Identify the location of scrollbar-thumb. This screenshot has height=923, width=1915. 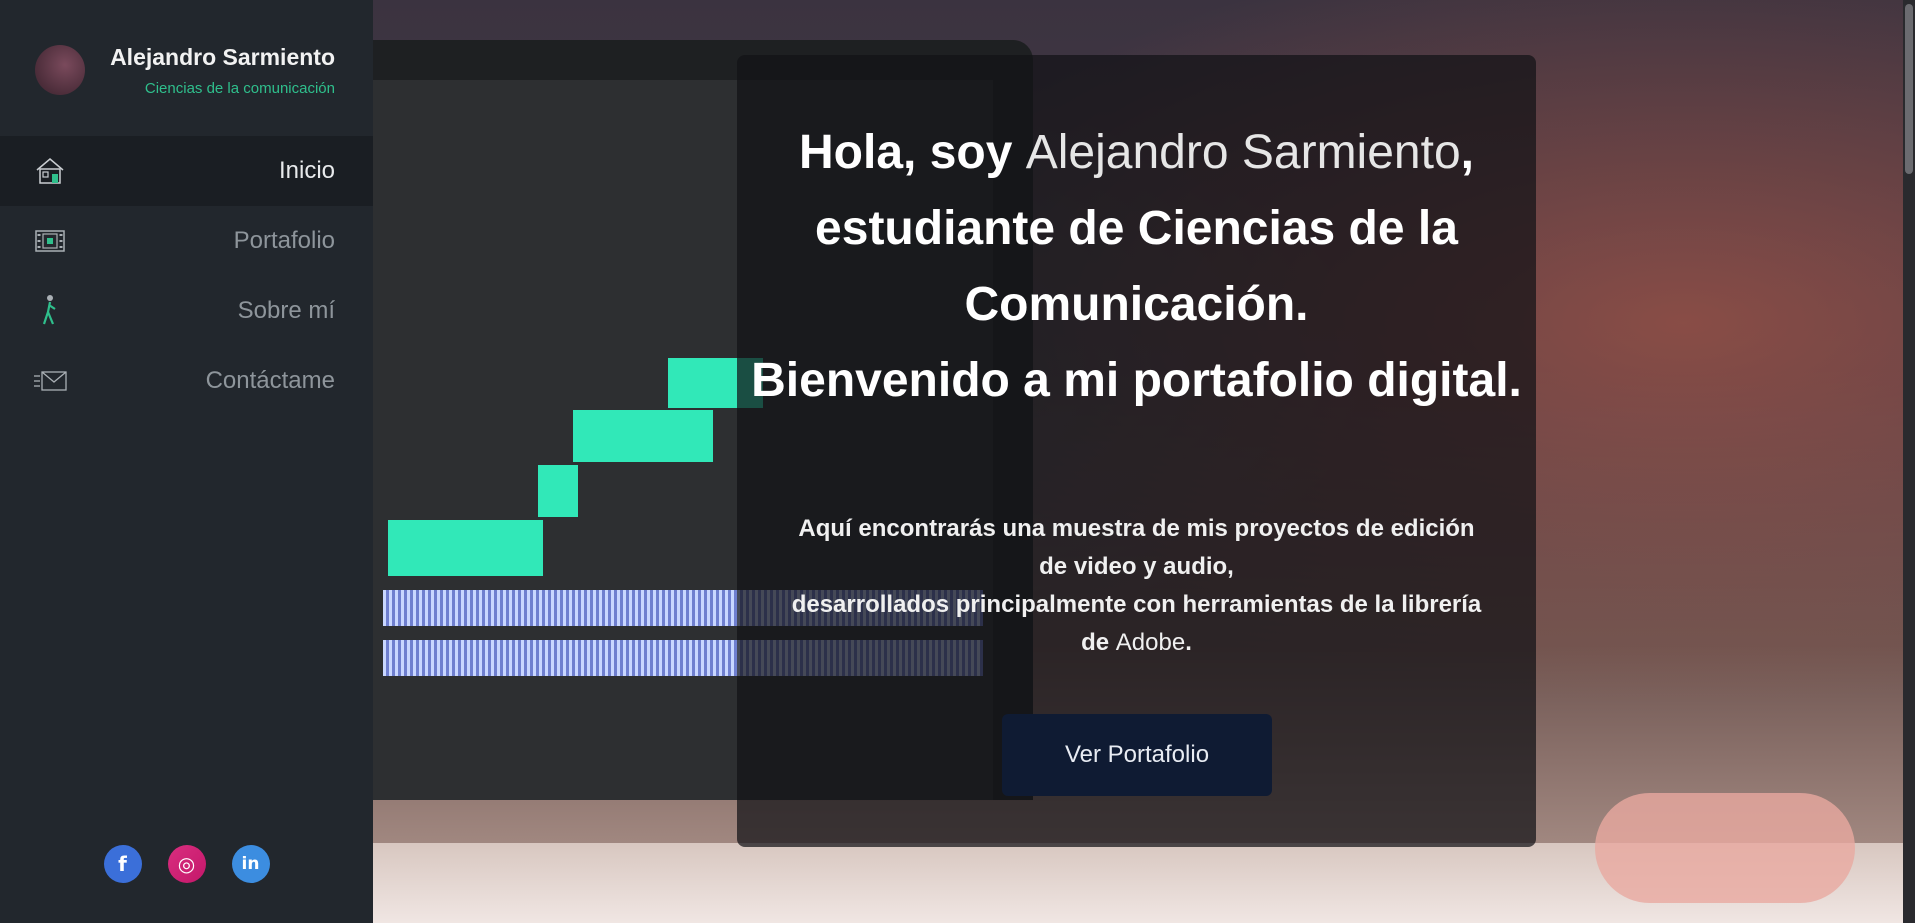
(1909, 89).